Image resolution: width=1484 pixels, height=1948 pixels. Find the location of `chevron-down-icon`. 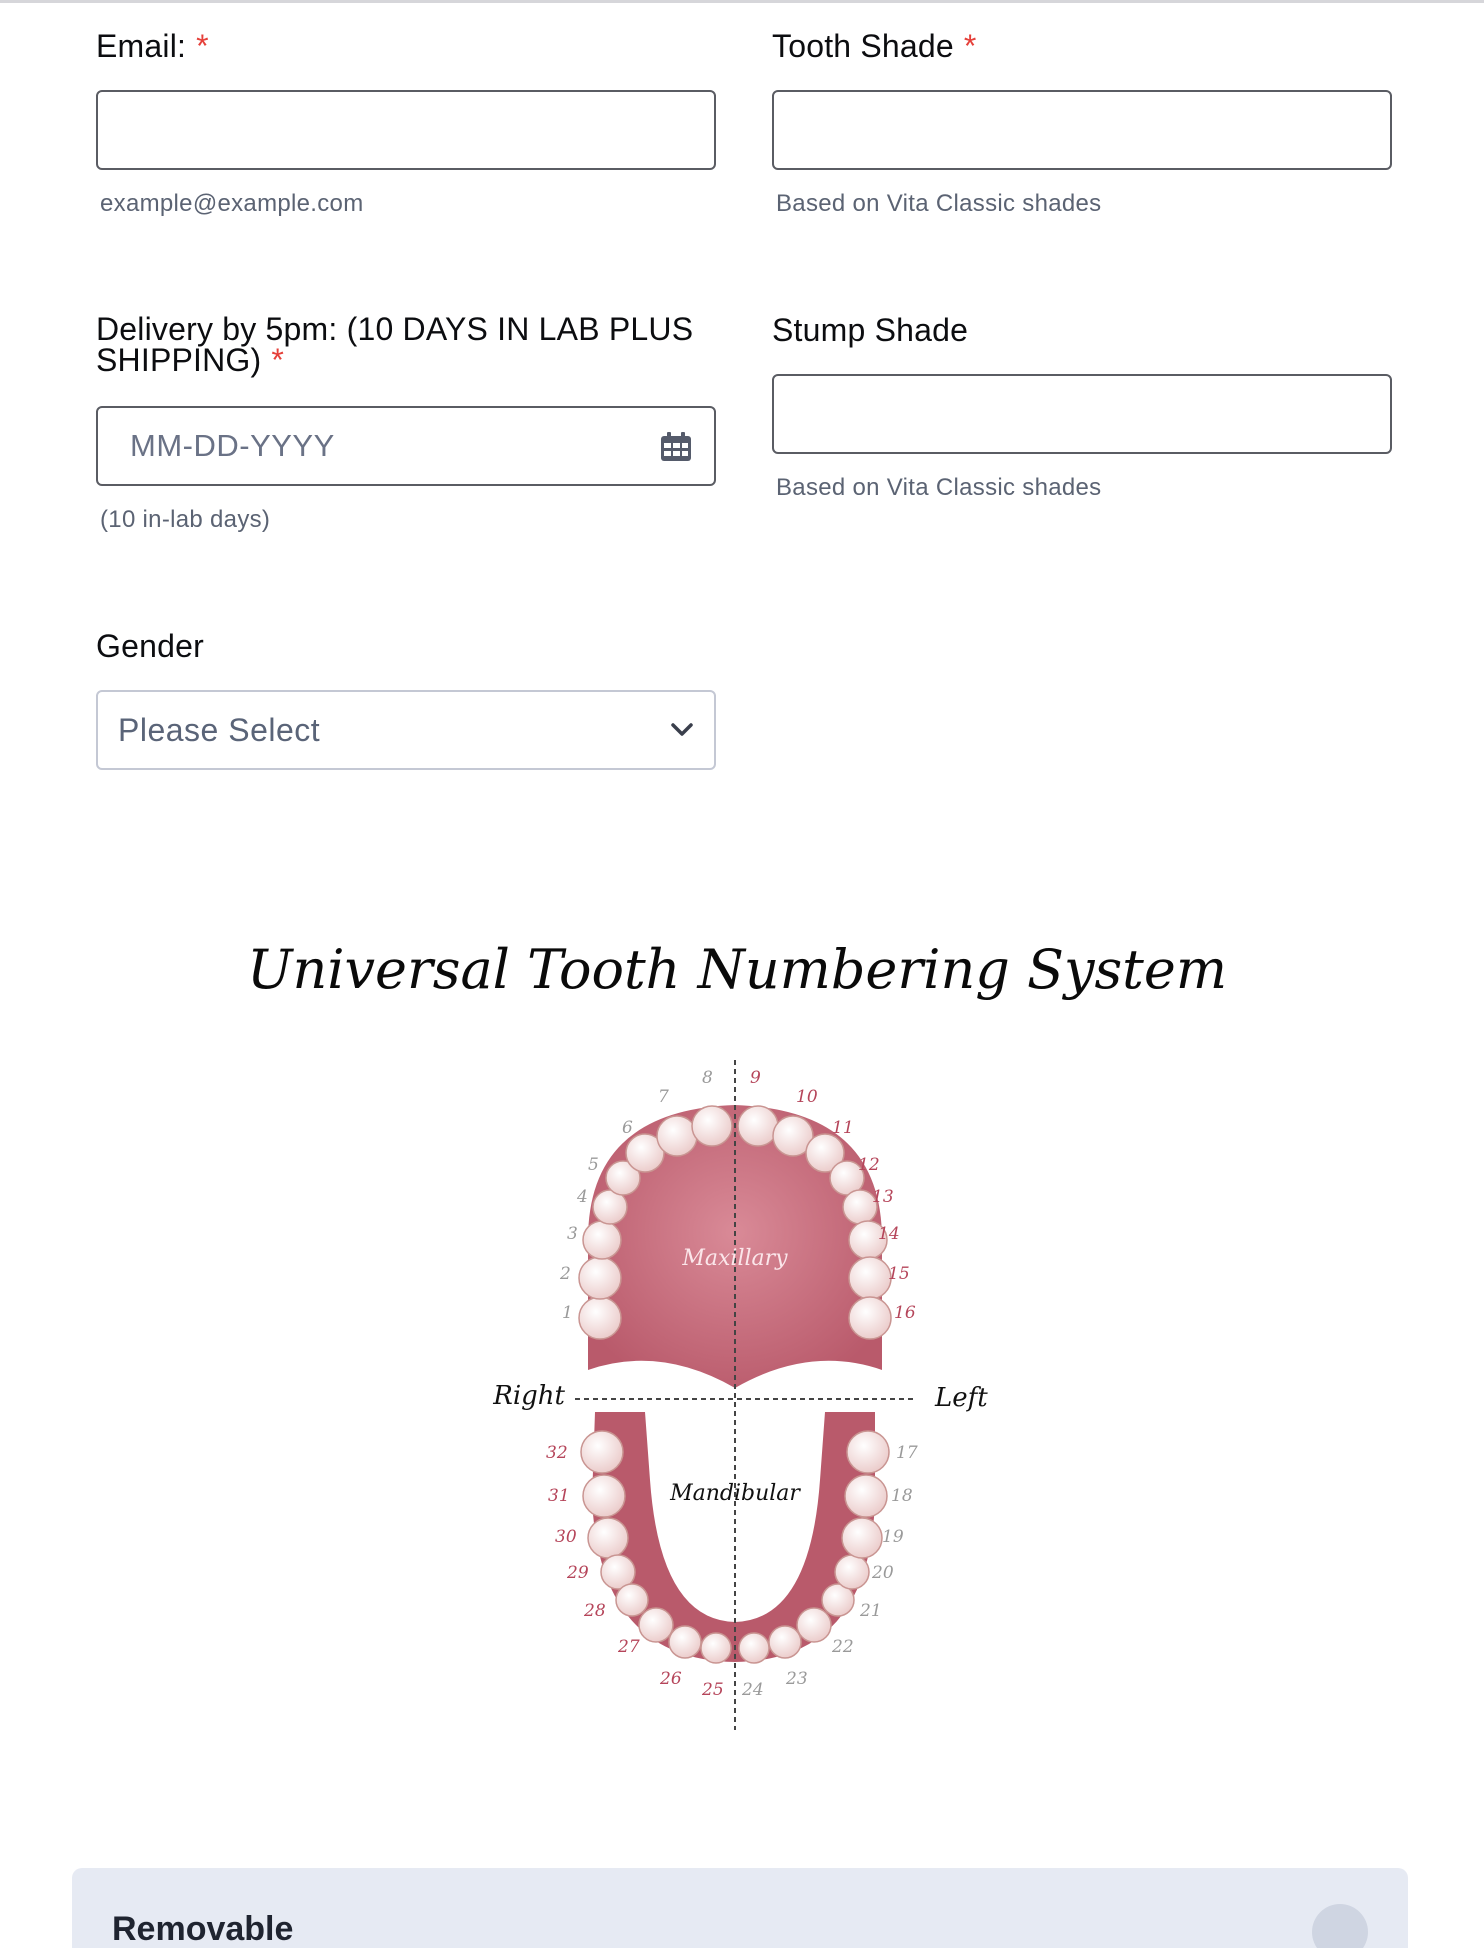

chevron-down-icon is located at coordinates (682, 729).